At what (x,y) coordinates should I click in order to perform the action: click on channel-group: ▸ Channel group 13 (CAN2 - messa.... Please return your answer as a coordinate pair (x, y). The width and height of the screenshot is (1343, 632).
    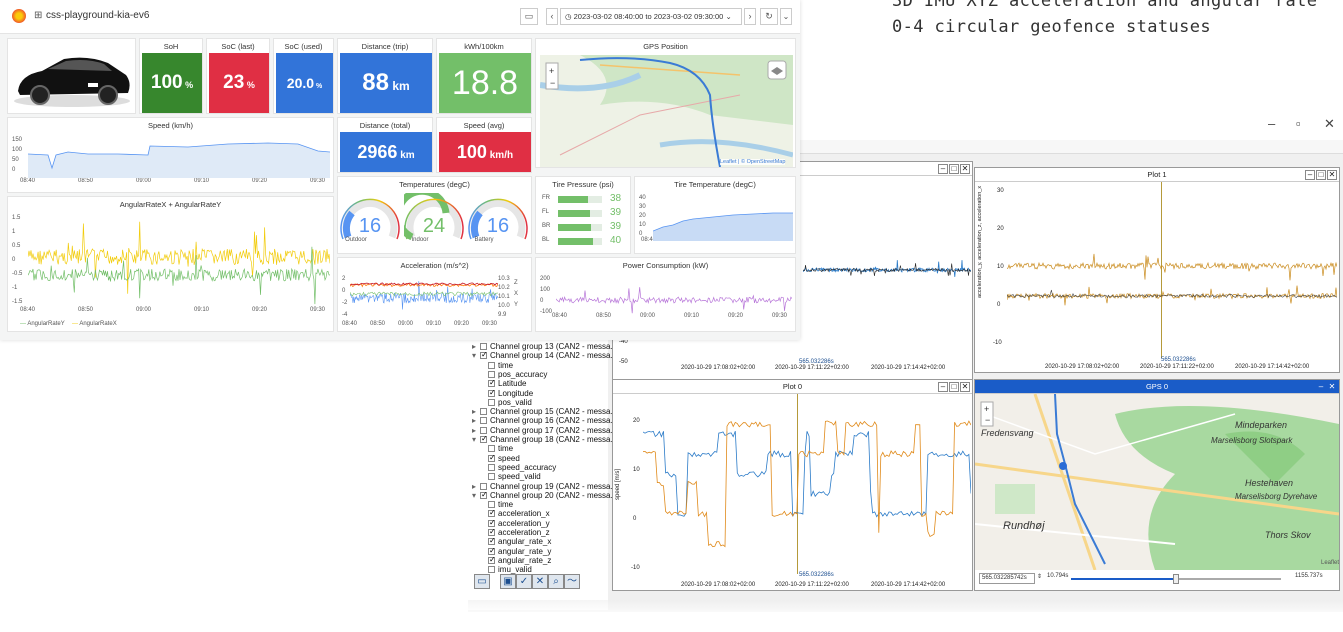
    Looking at the image, I should click on (544, 346).